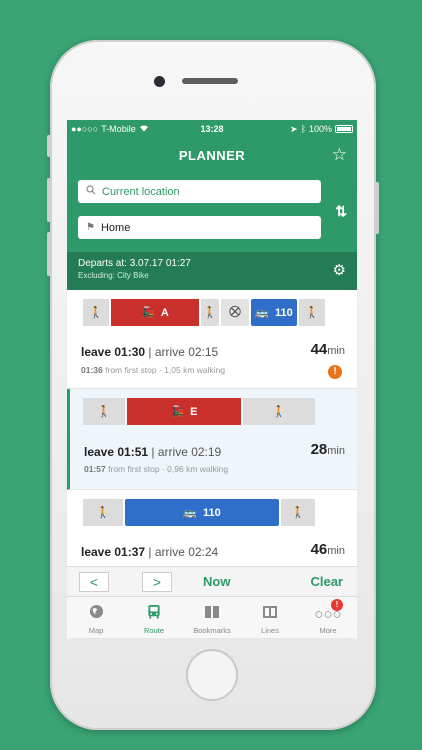  I want to click on notification-badge: !, so click(337, 605).